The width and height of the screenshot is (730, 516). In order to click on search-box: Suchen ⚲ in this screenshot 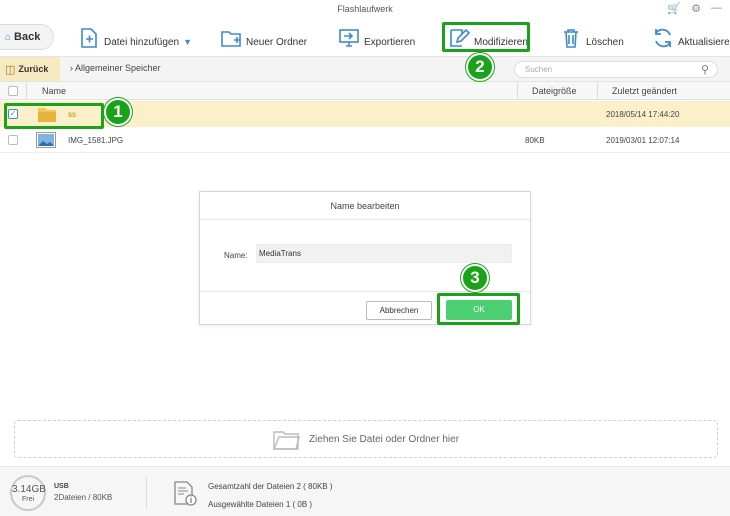, I will do `click(616, 69)`.